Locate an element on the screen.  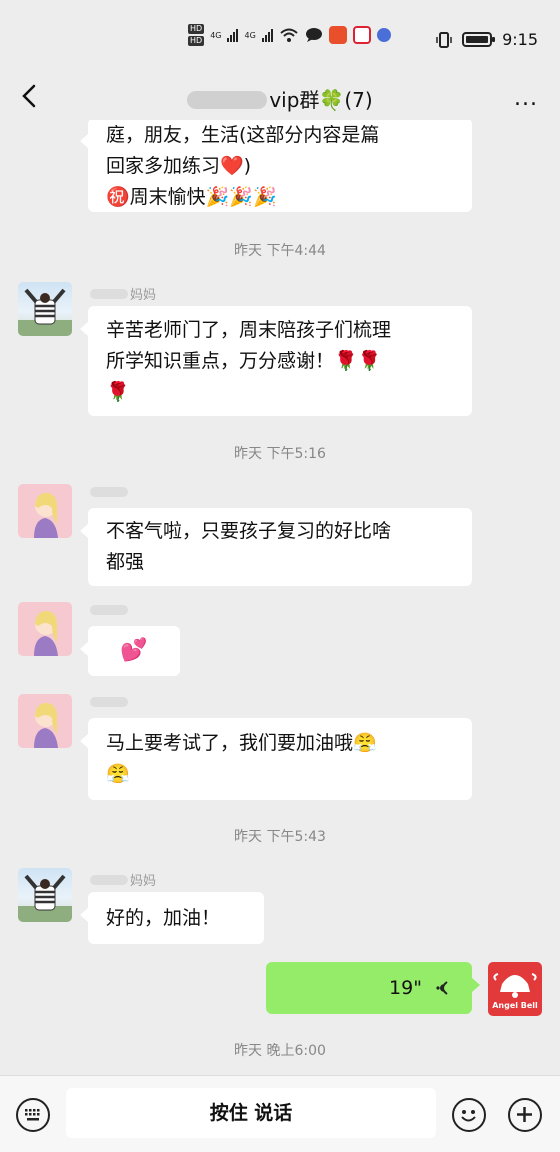
network-label-1: 4G is located at coordinates (216, 35).